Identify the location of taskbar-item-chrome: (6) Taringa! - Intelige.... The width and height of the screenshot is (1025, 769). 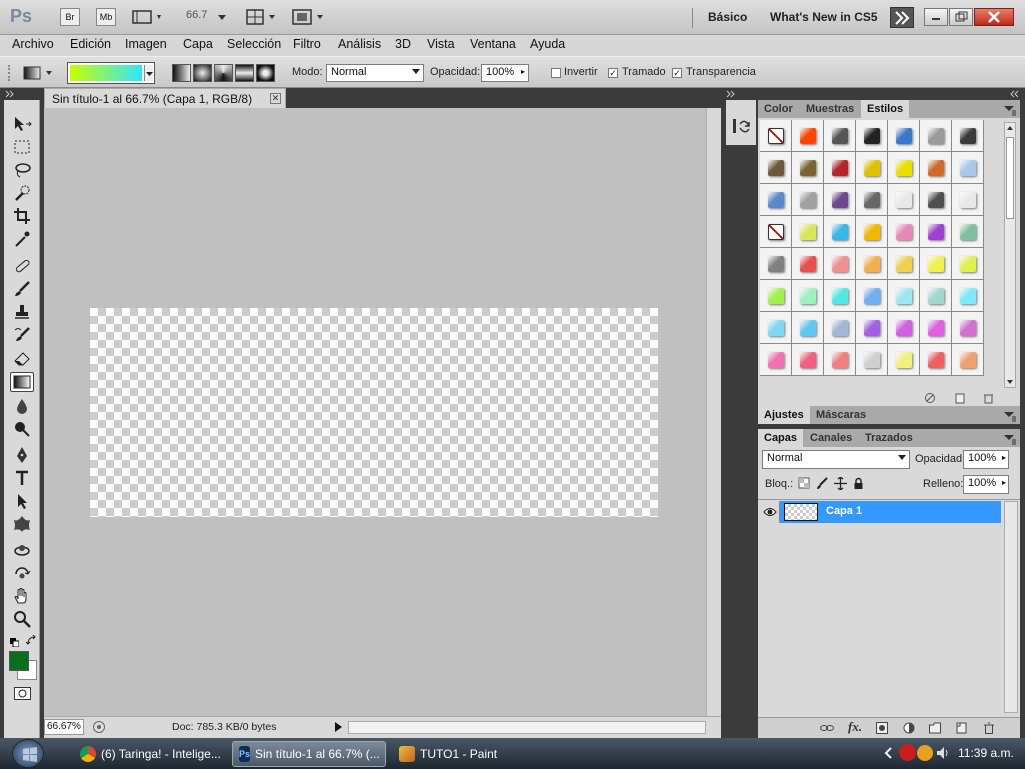
(150, 754).